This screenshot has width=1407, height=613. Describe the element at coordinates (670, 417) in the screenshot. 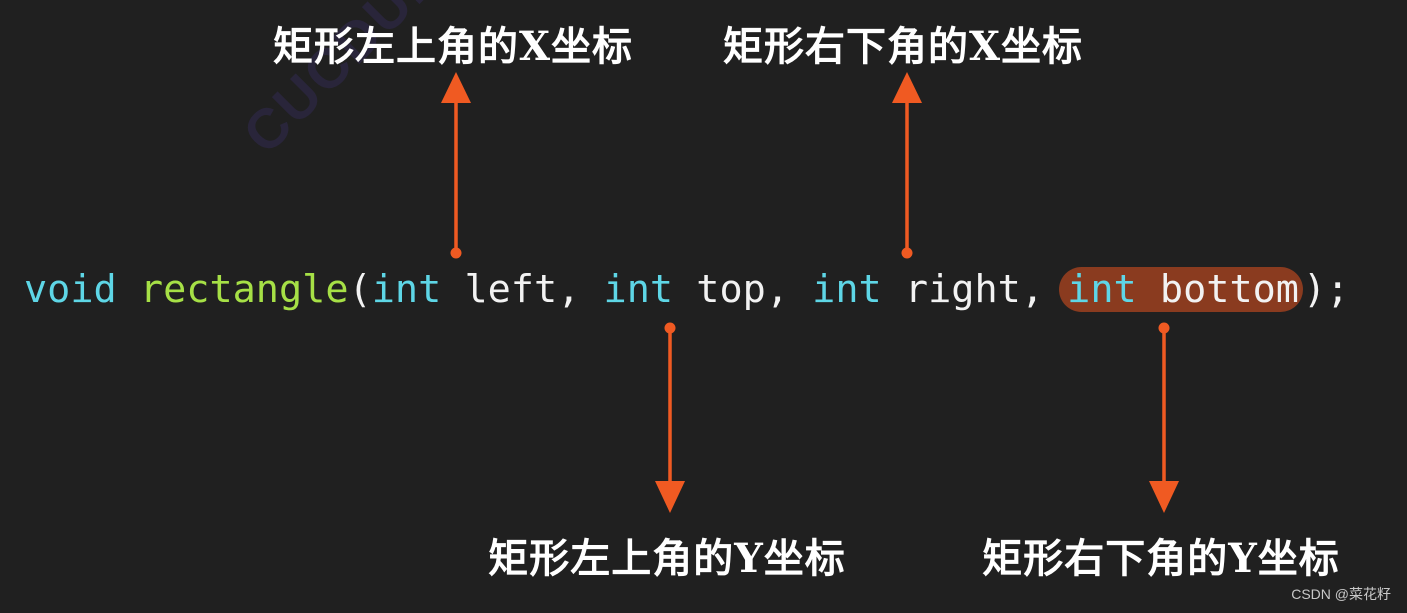

I see `arrow-top-to-top-left-y` at that location.